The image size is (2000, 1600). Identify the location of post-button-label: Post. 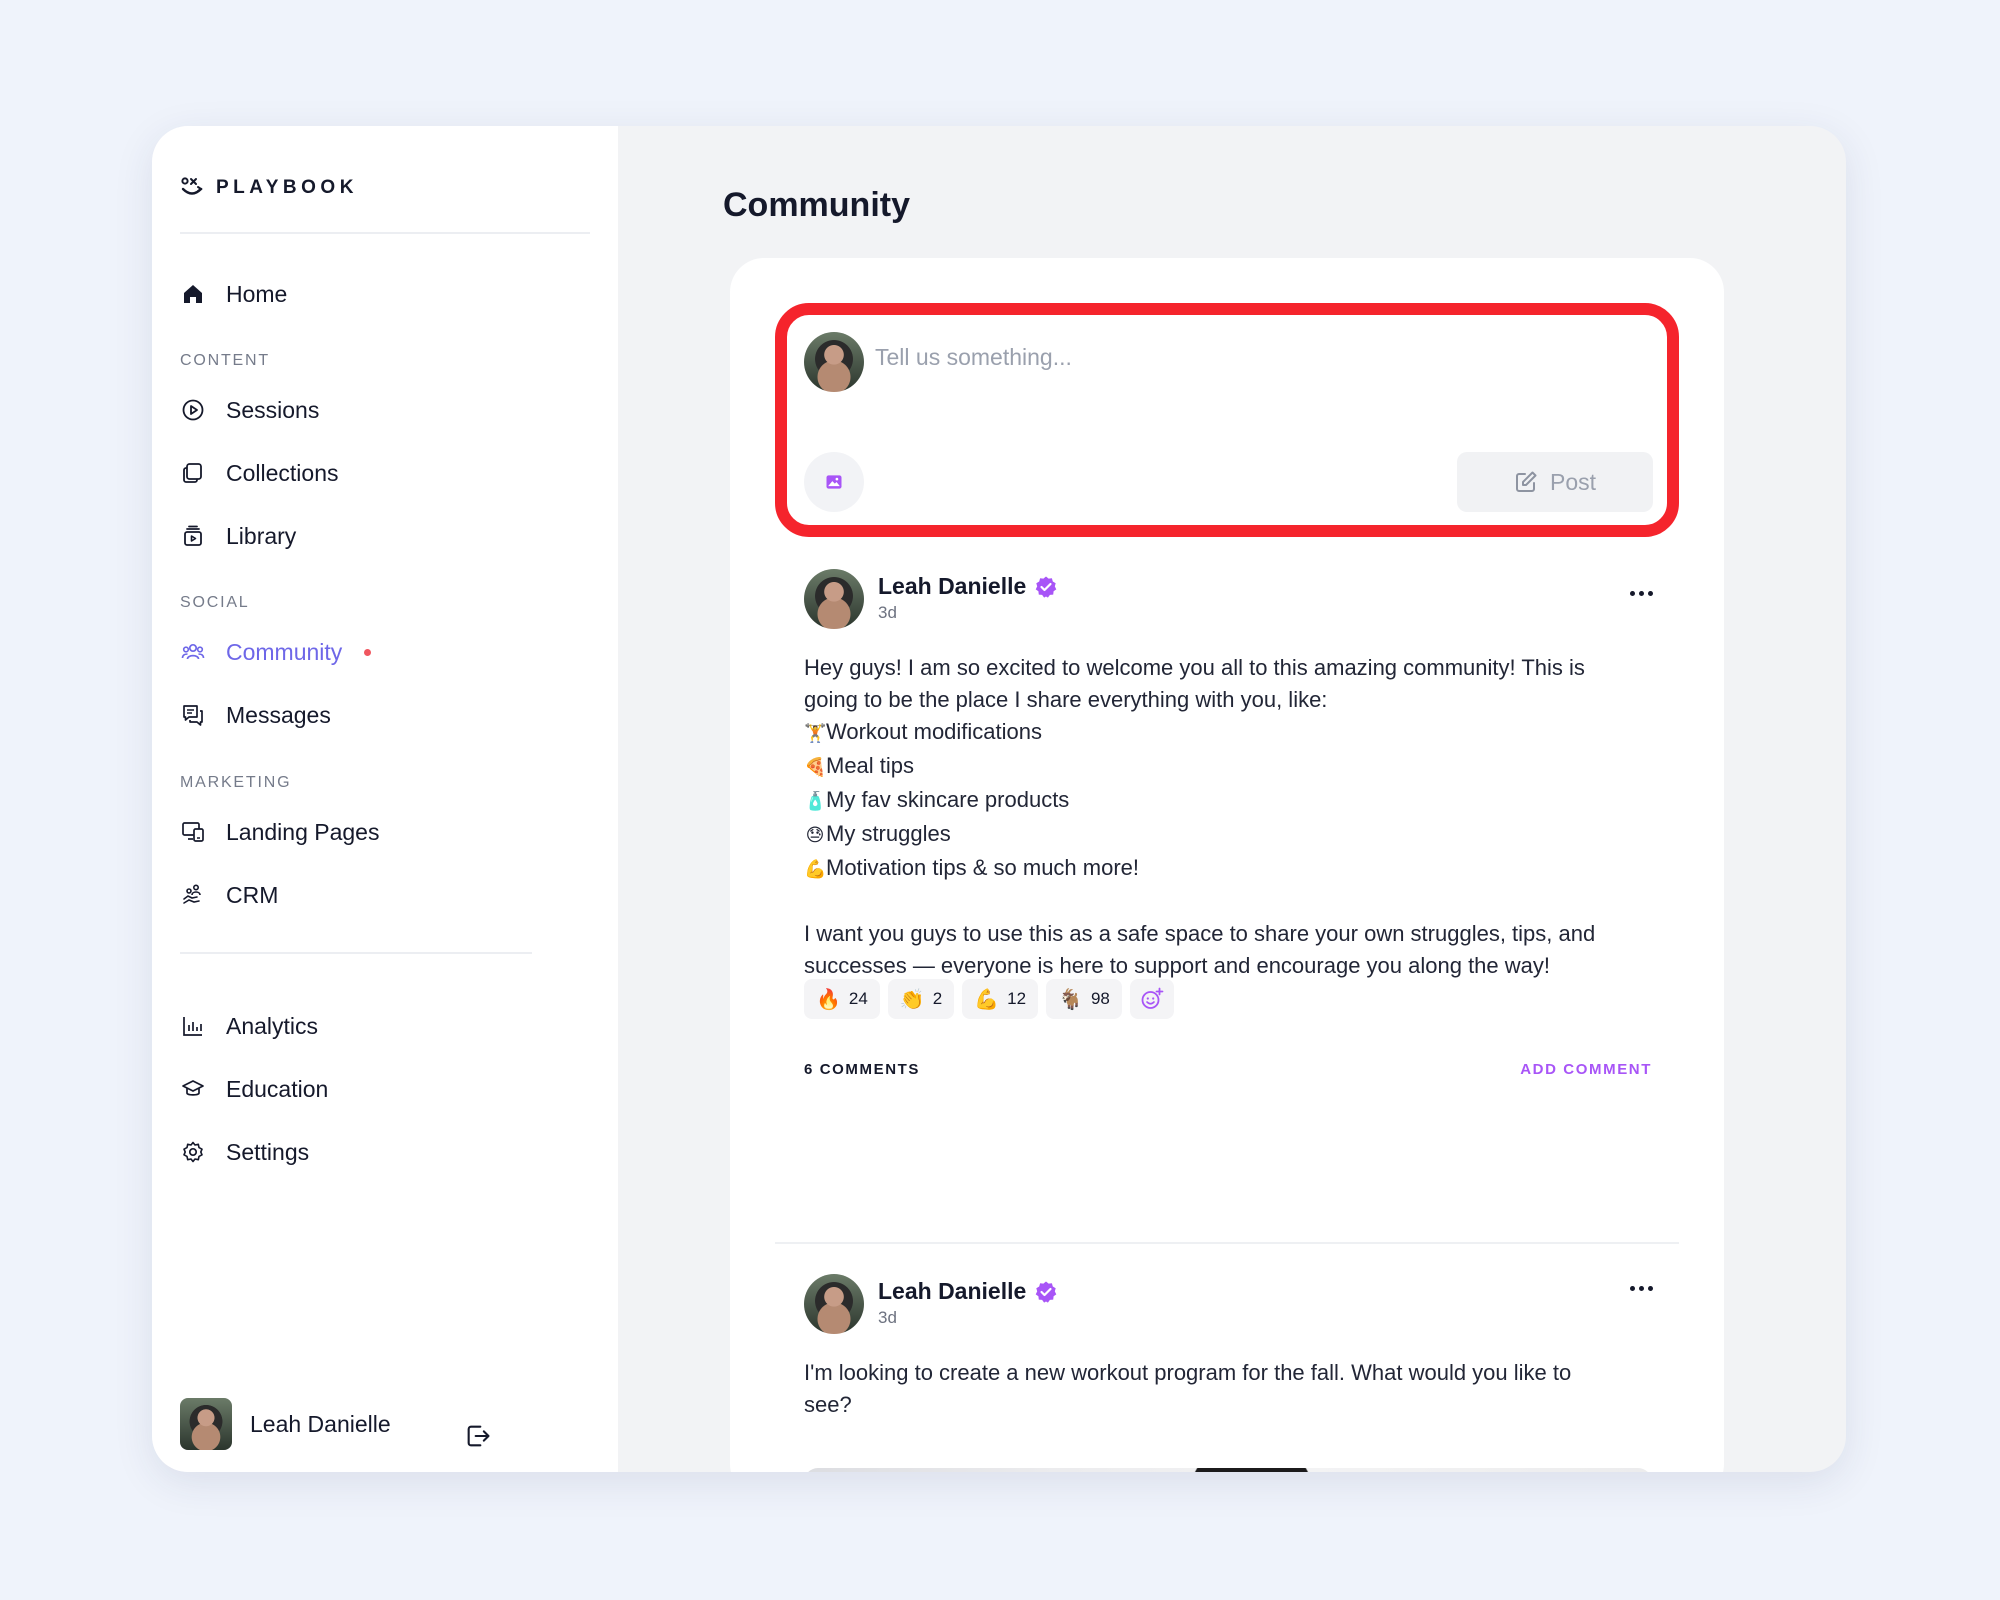
(1573, 481).